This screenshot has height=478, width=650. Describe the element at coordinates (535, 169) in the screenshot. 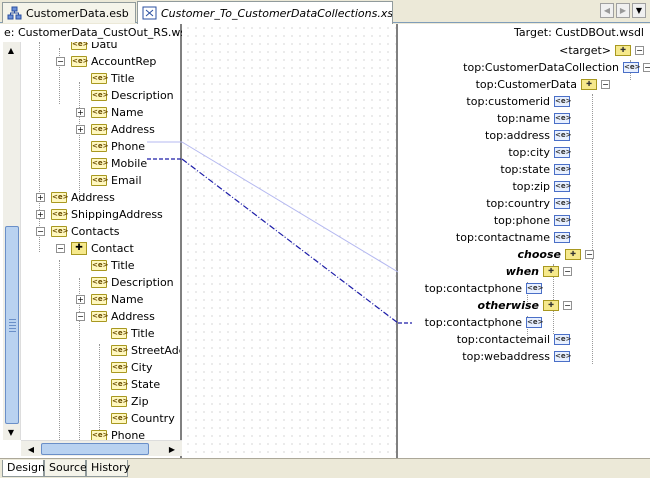

I see `target-node-top-state: top:state <e>` at that location.